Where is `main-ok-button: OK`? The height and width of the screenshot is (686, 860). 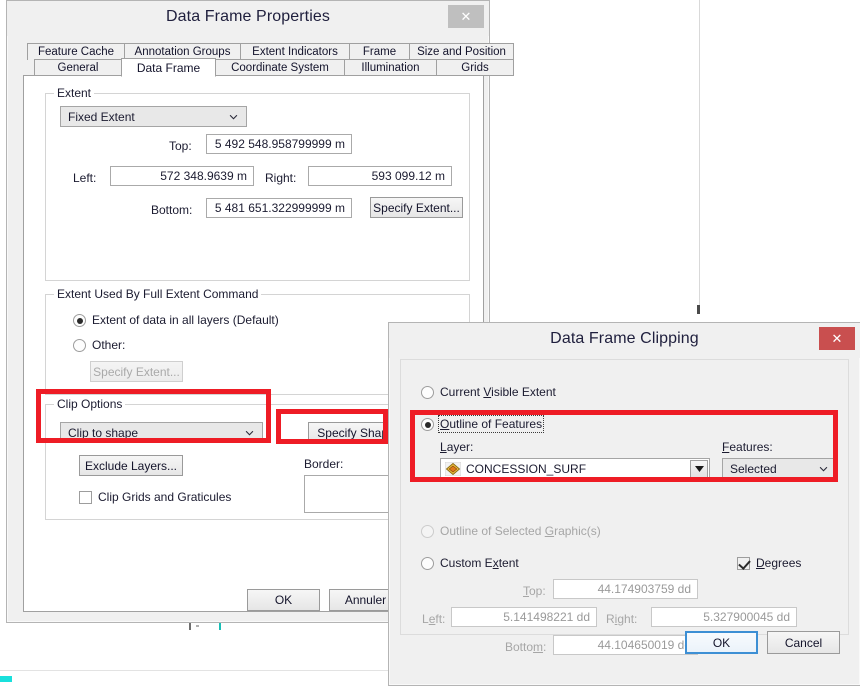 main-ok-button: OK is located at coordinates (283, 600).